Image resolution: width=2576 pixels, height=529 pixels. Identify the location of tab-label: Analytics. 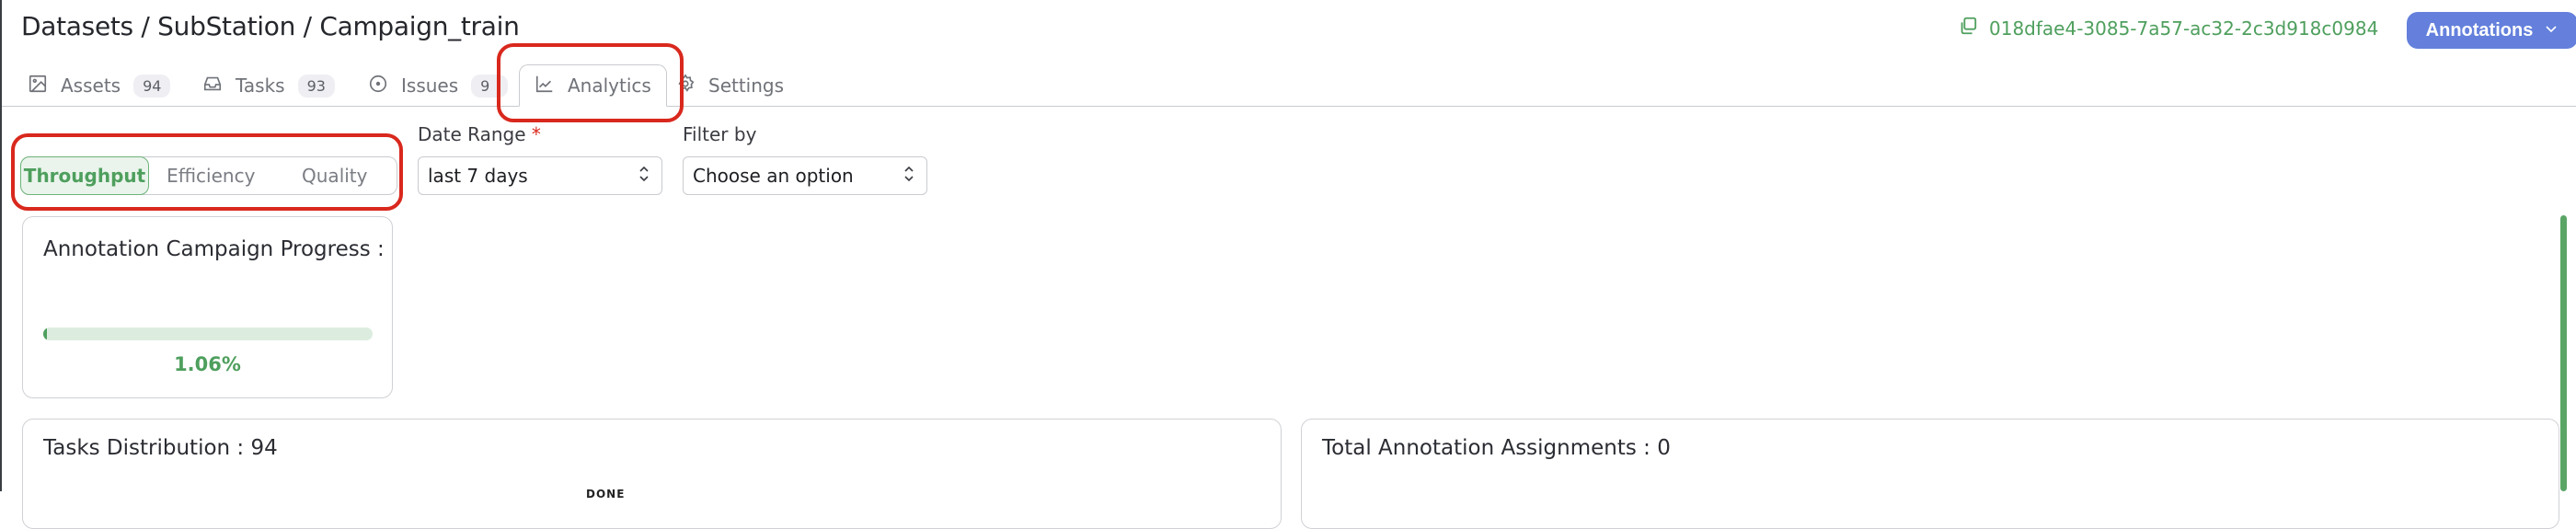
(609, 86).